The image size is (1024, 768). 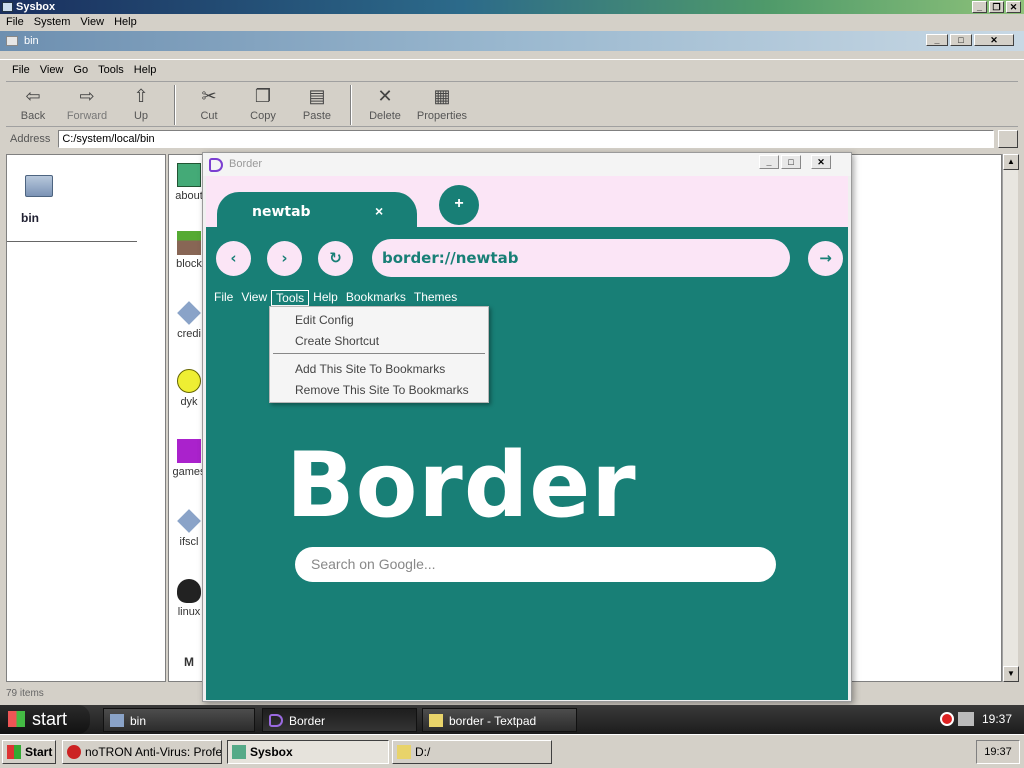 I want to click on properties-button: ▦ Properties, so click(x=442, y=103).